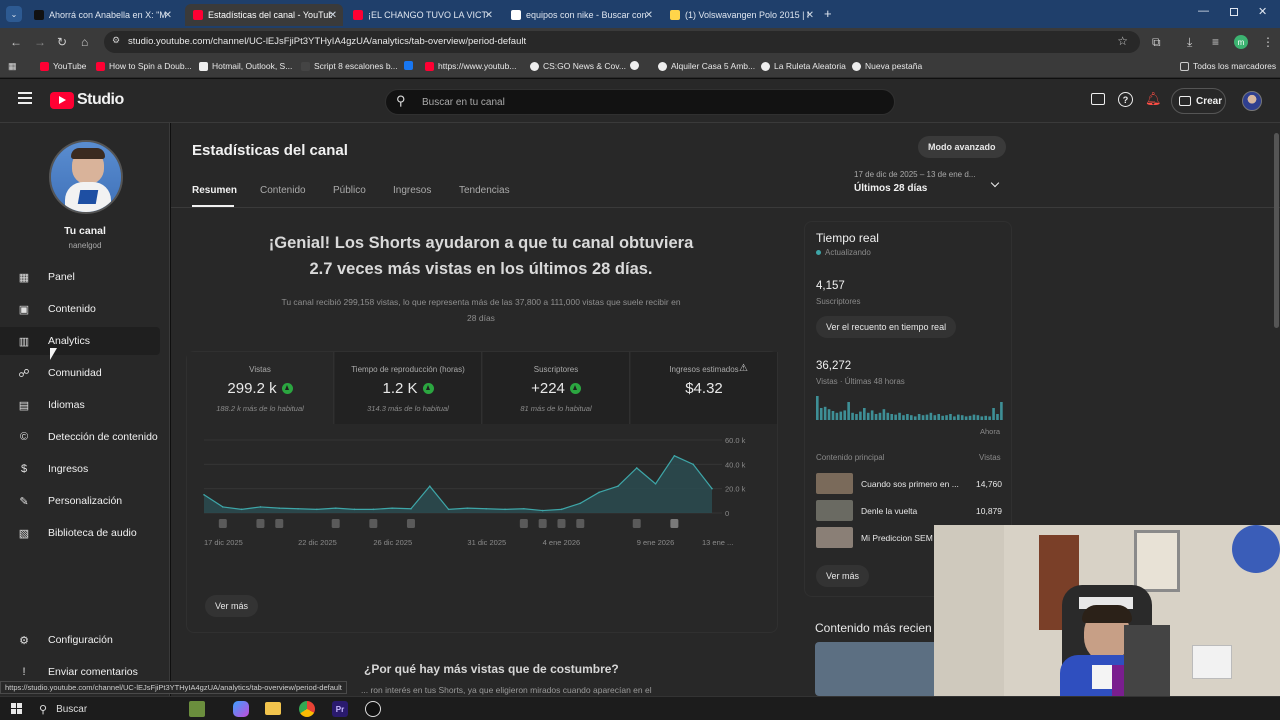 This screenshot has height=720, width=1280. I want to click on media-control-icon: ≡, so click(1215, 42).